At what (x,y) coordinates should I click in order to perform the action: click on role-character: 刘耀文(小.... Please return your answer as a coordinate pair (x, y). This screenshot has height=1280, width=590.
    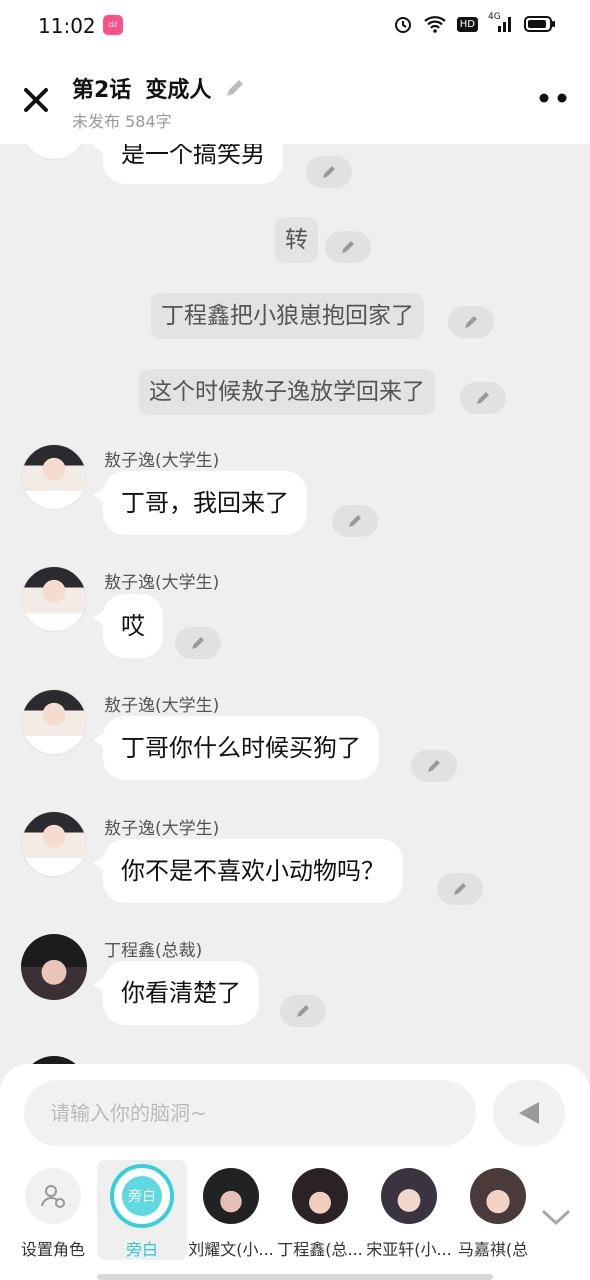
    Looking at the image, I should click on (231, 1210).